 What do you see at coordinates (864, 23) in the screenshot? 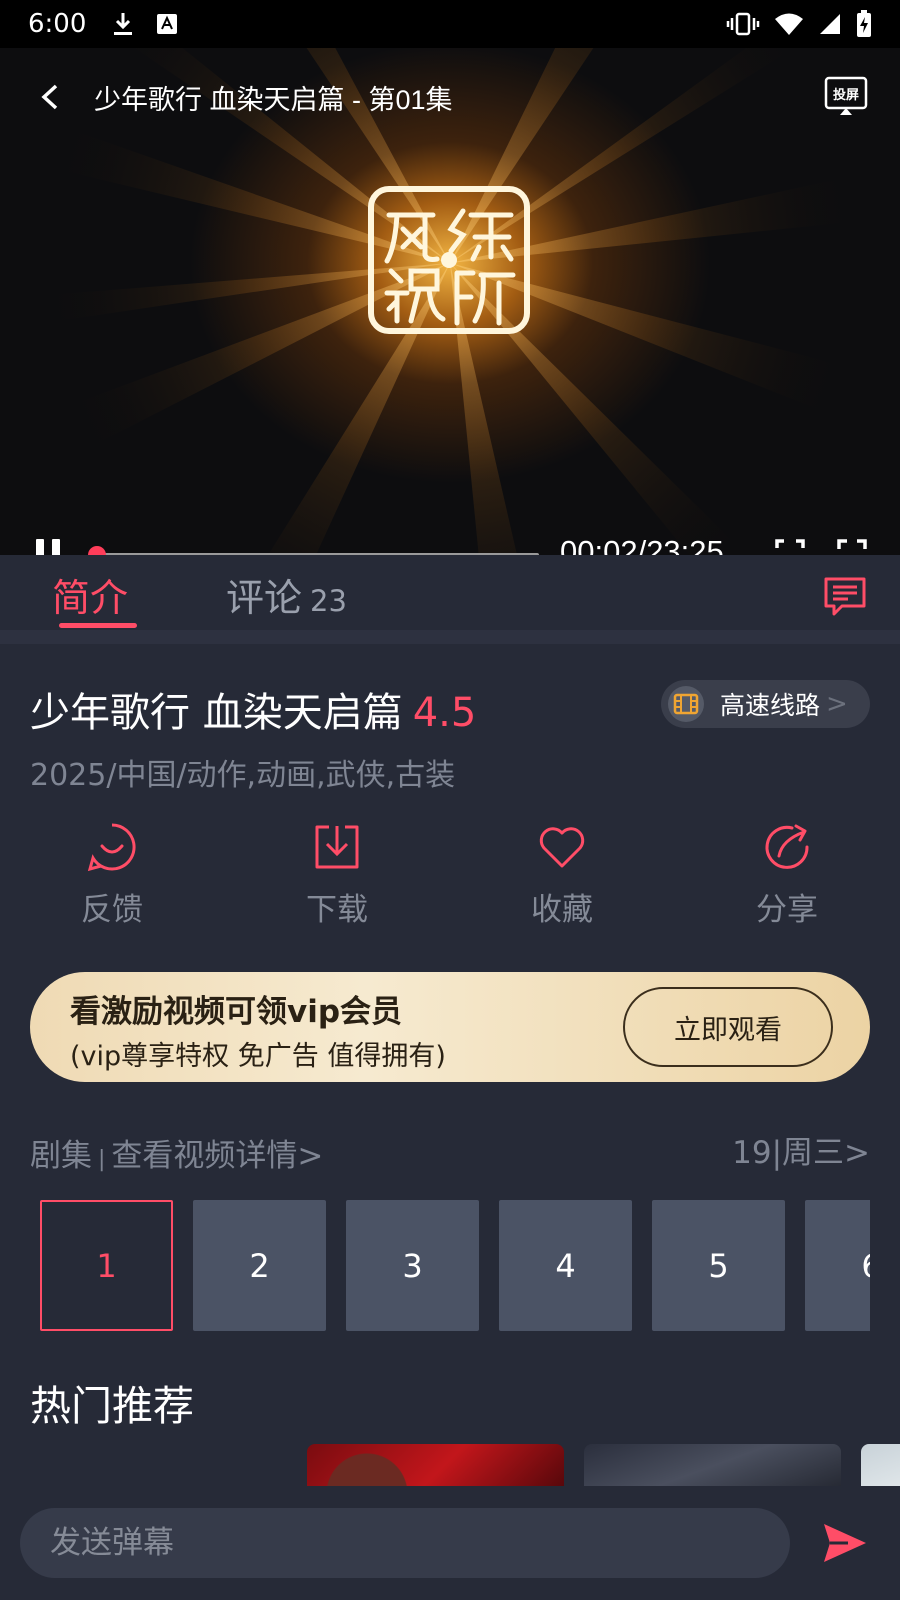
I see `battery-charging-icon` at bounding box center [864, 23].